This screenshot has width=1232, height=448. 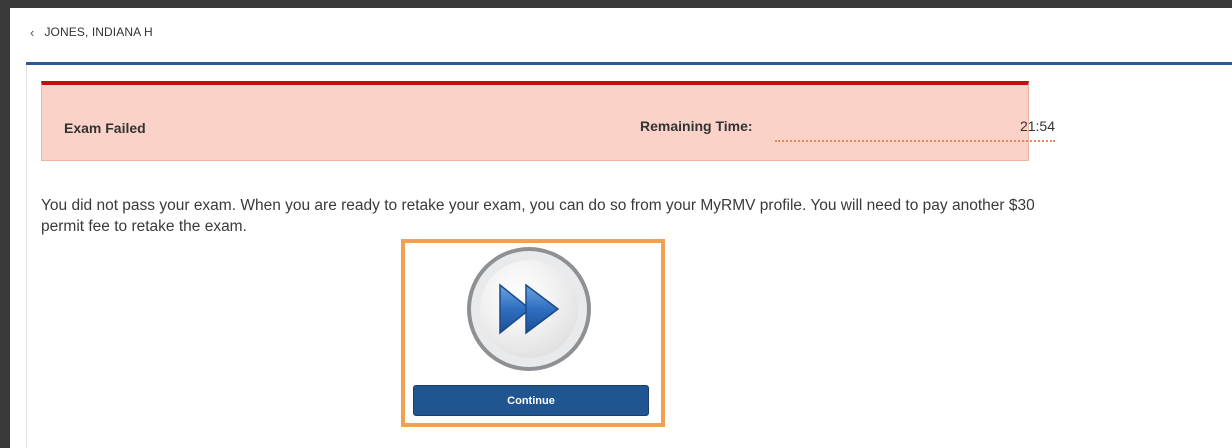 What do you see at coordinates (531, 400) in the screenshot?
I see `continue-button: Continue` at bounding box center [531, 400].